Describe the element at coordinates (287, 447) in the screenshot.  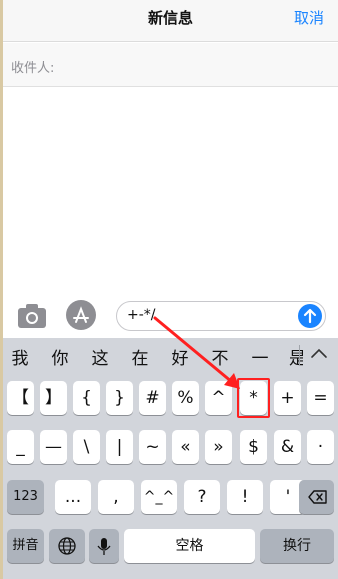
I see `key: &` at that location.